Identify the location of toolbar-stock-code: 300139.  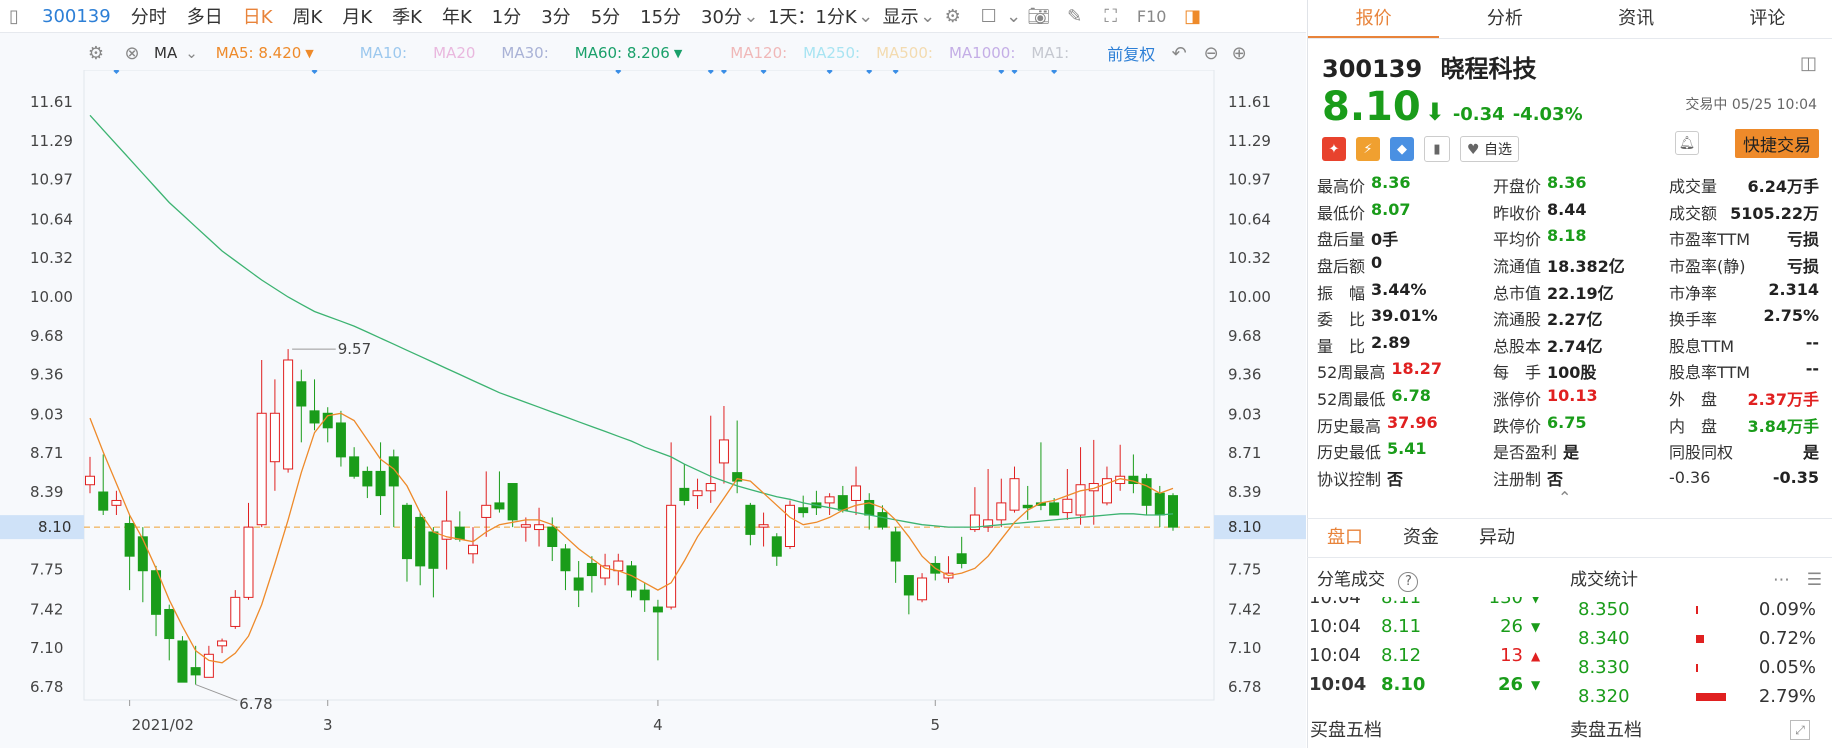
(76, 16).